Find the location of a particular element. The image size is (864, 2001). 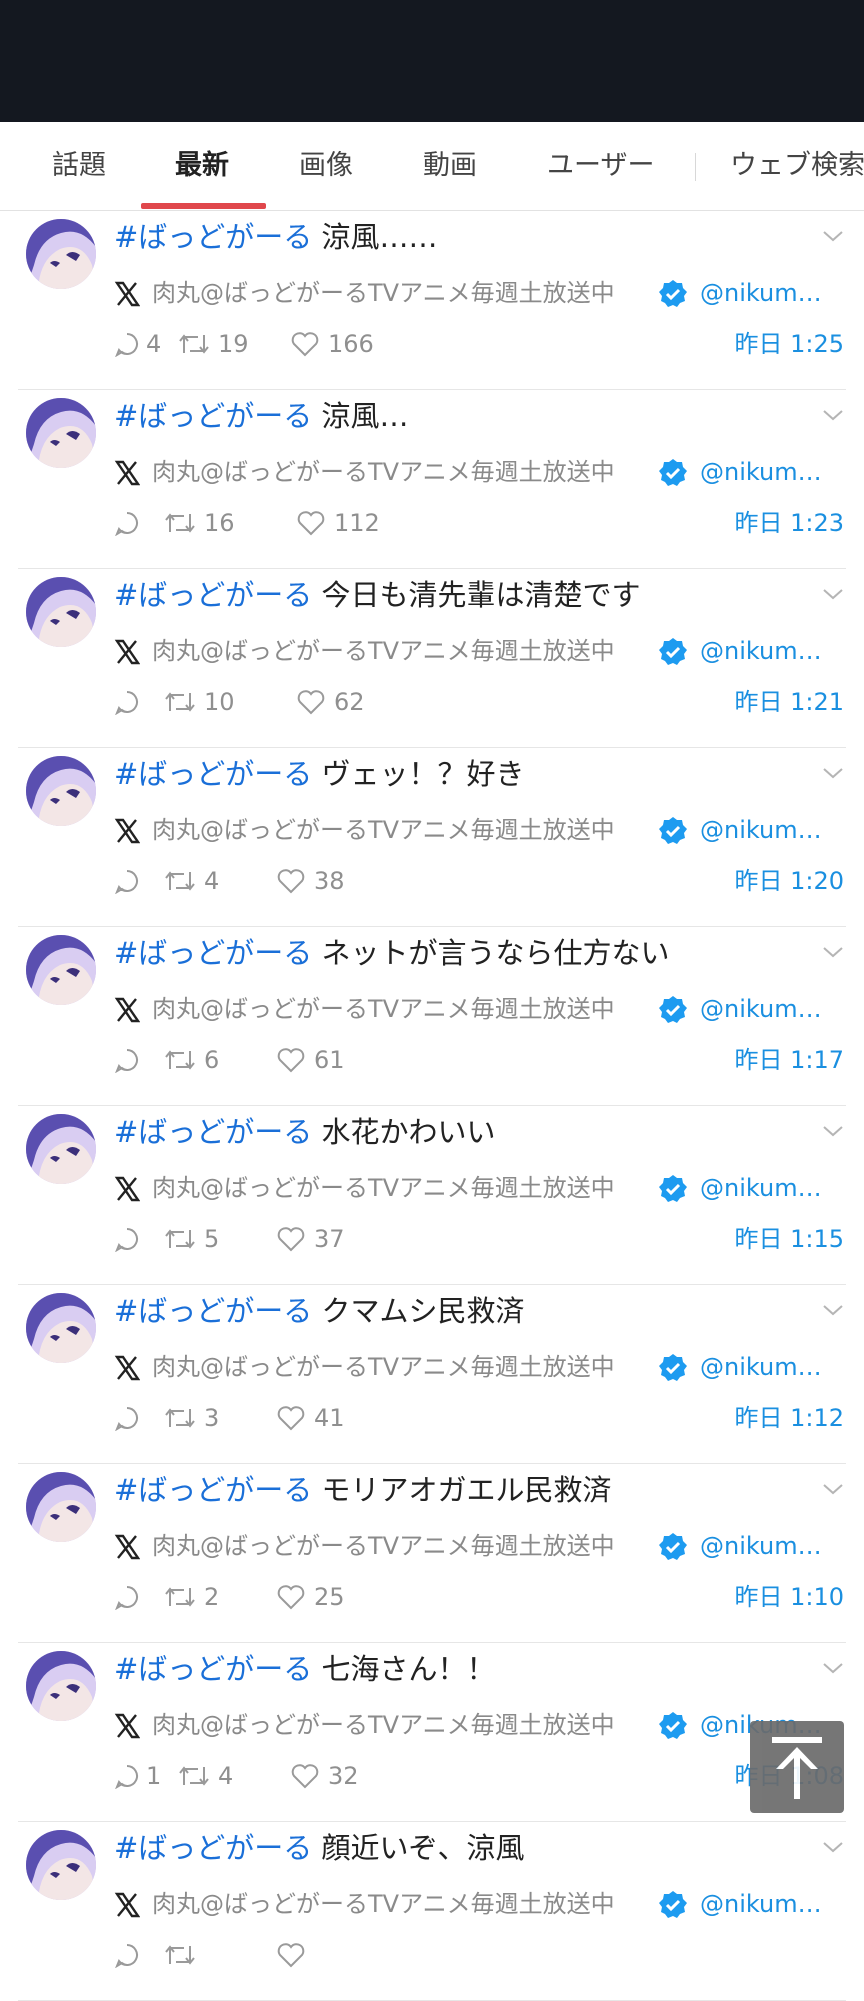

post-timestamp: 昨日 1:25 is located at coordinates (789, 344).